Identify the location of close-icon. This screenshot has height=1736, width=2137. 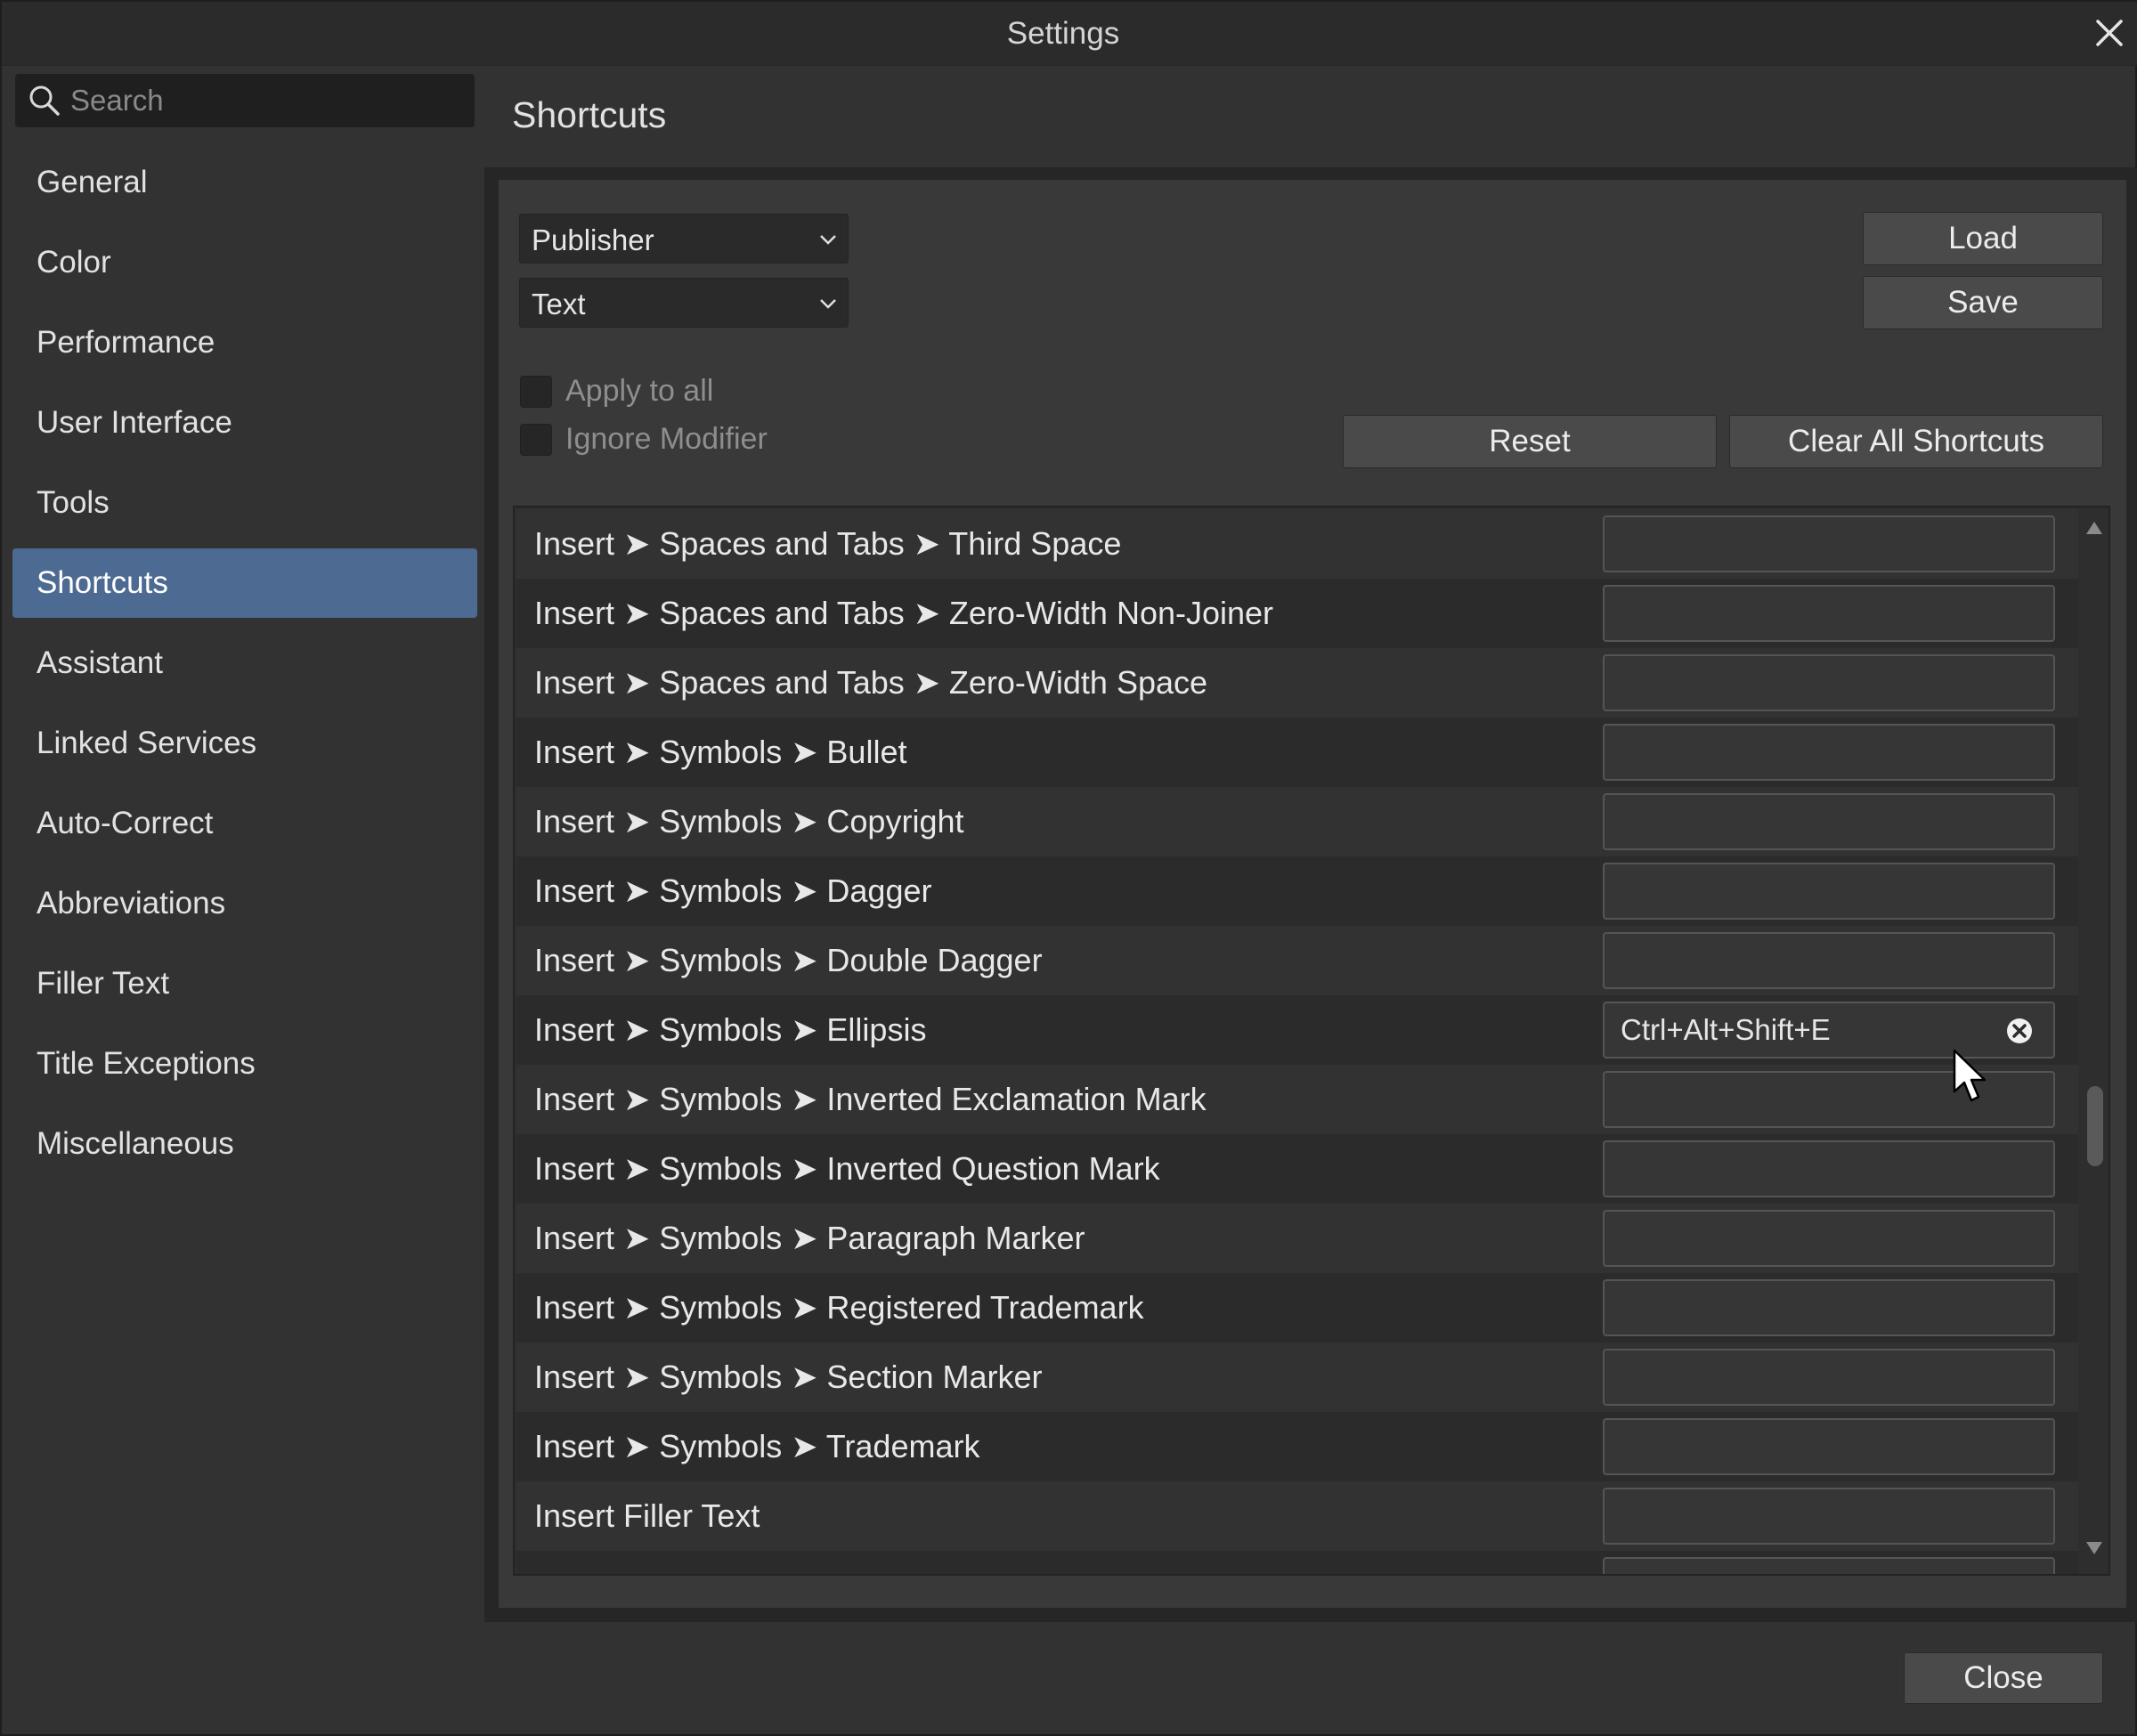
(2109, 33).